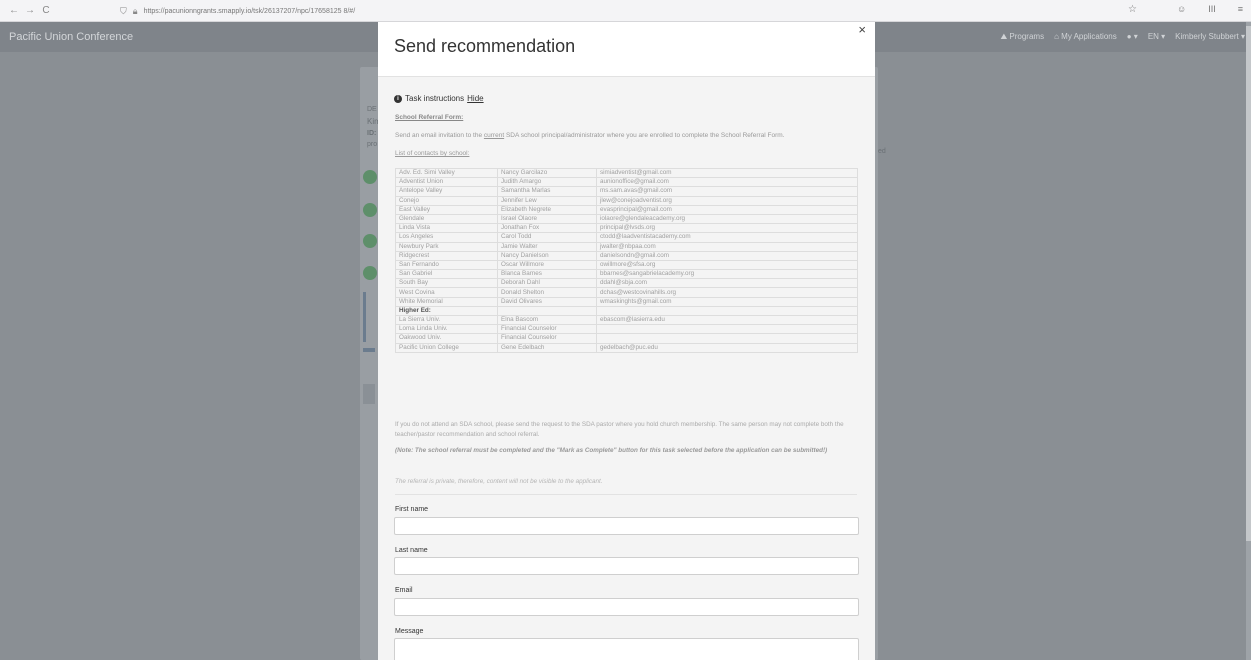 Image resolution: width=1251 pixels, height=660 pixels. What do you see at coordinates (547, 191) in the screenshot?
I see `contact-name: Samantha Marlas` at bounding box center [547, 191].